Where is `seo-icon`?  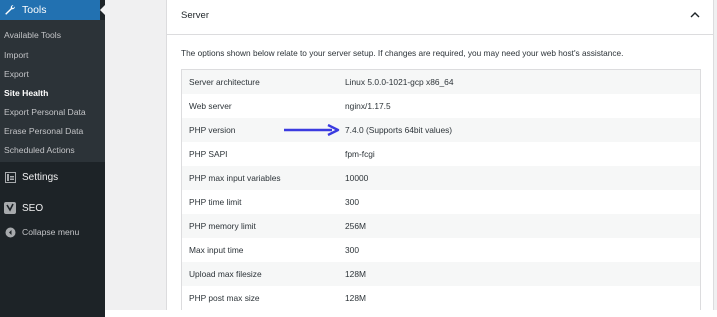 seo-icon is located at coordinates (10, 208).